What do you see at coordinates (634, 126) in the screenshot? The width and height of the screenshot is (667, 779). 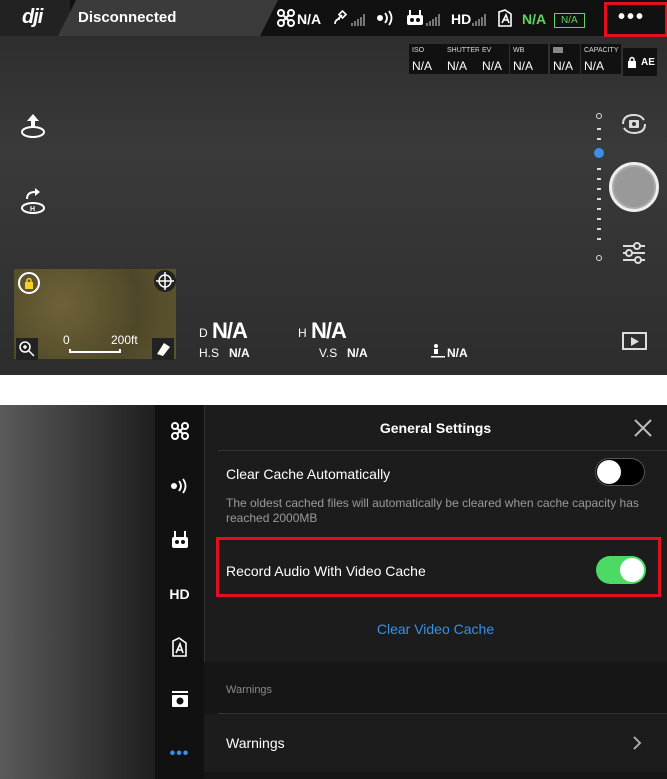 I see `camera-switch-icon` at bounding box center [634, 126].